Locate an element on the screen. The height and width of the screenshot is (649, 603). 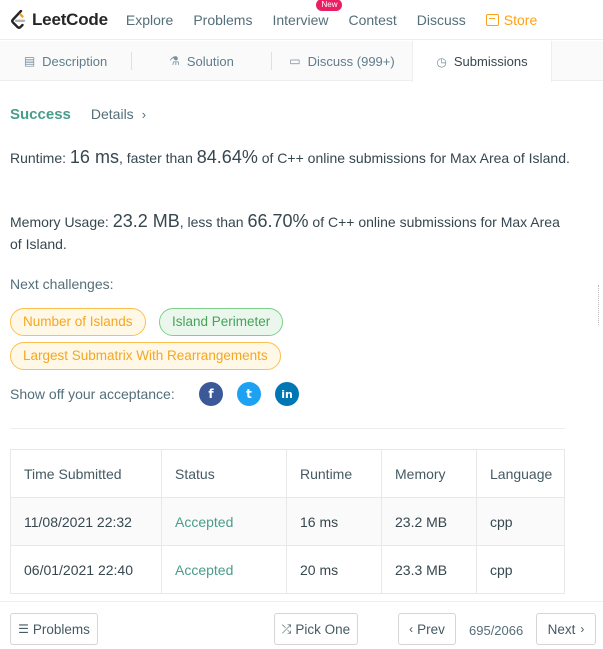
store-icon is located at coordinates (492, 19).